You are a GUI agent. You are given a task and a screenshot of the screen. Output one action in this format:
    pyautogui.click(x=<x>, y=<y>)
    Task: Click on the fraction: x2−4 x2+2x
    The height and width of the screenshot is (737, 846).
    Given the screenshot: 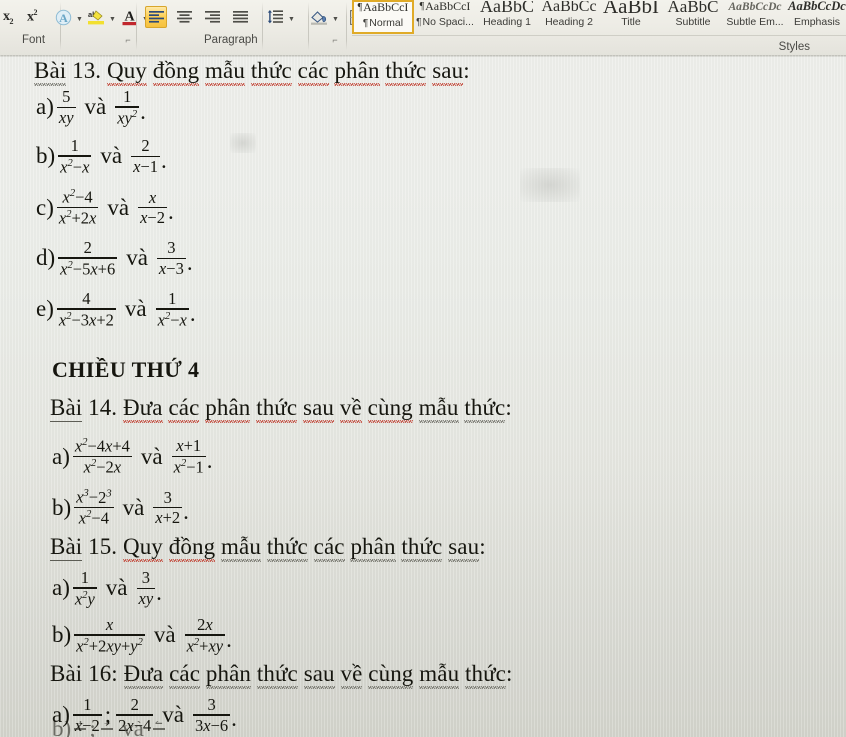 What is the action you would take?
    pyautogui.click(x=77, y=207)
    